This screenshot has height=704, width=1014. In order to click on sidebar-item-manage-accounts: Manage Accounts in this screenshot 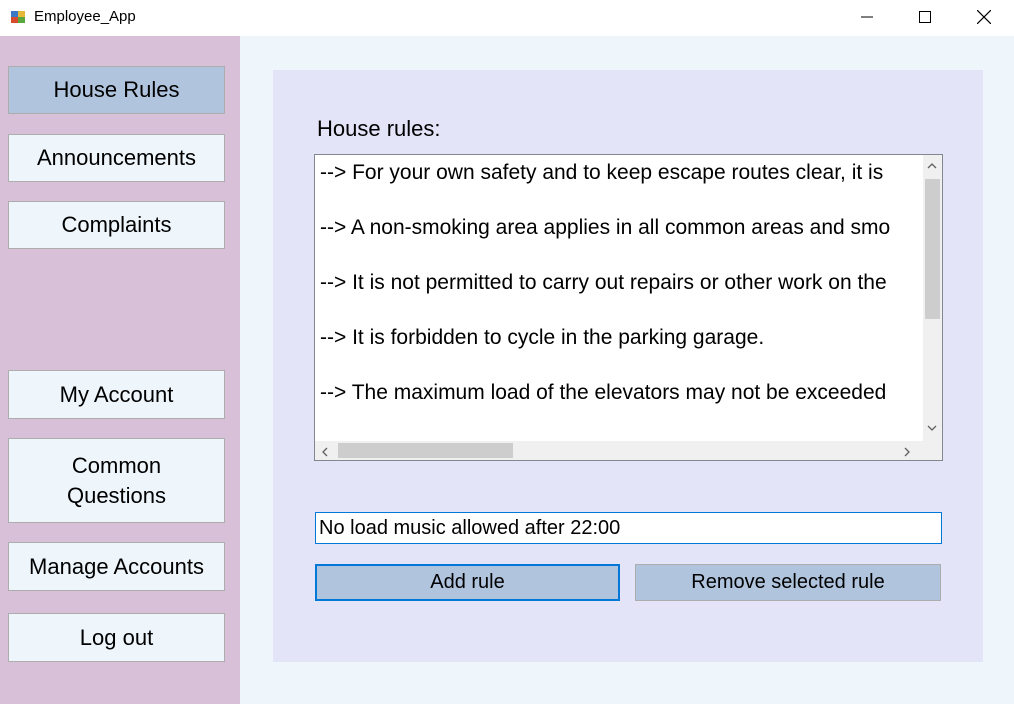, I will do `click(116, 566)`.